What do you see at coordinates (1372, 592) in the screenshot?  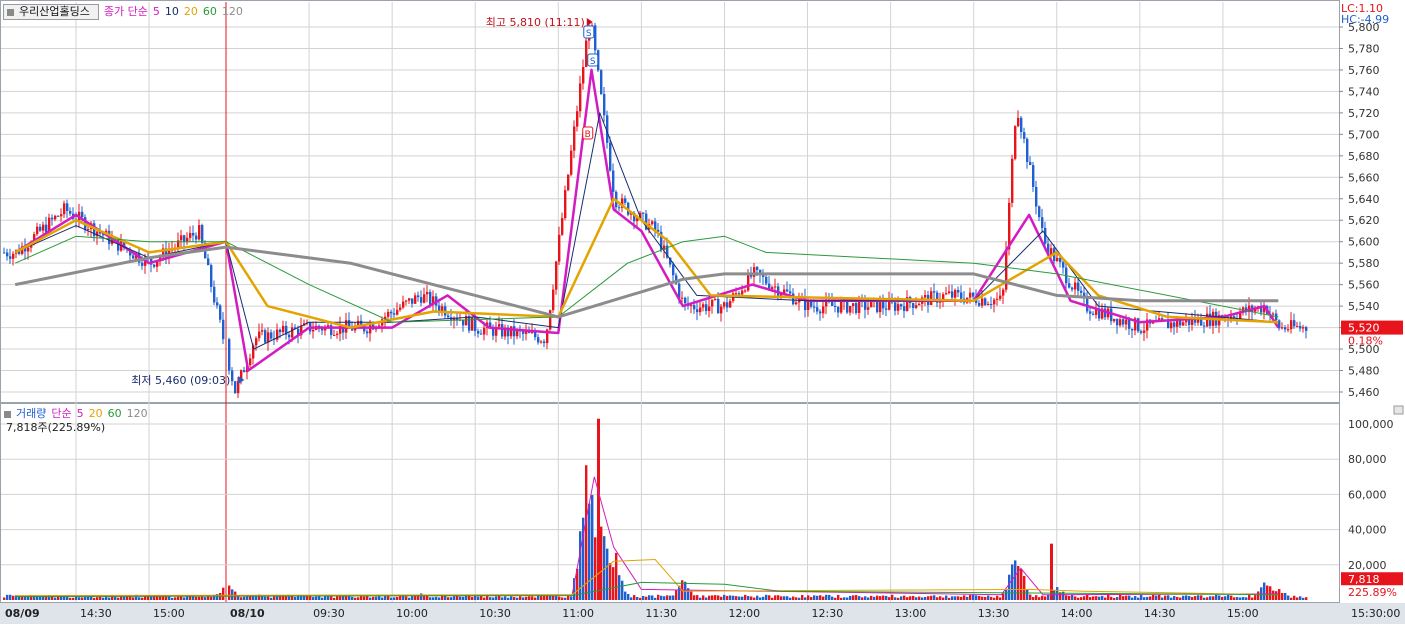 I see `last-volume-ratio: 225.89%` at bounding box center [1372, 592].